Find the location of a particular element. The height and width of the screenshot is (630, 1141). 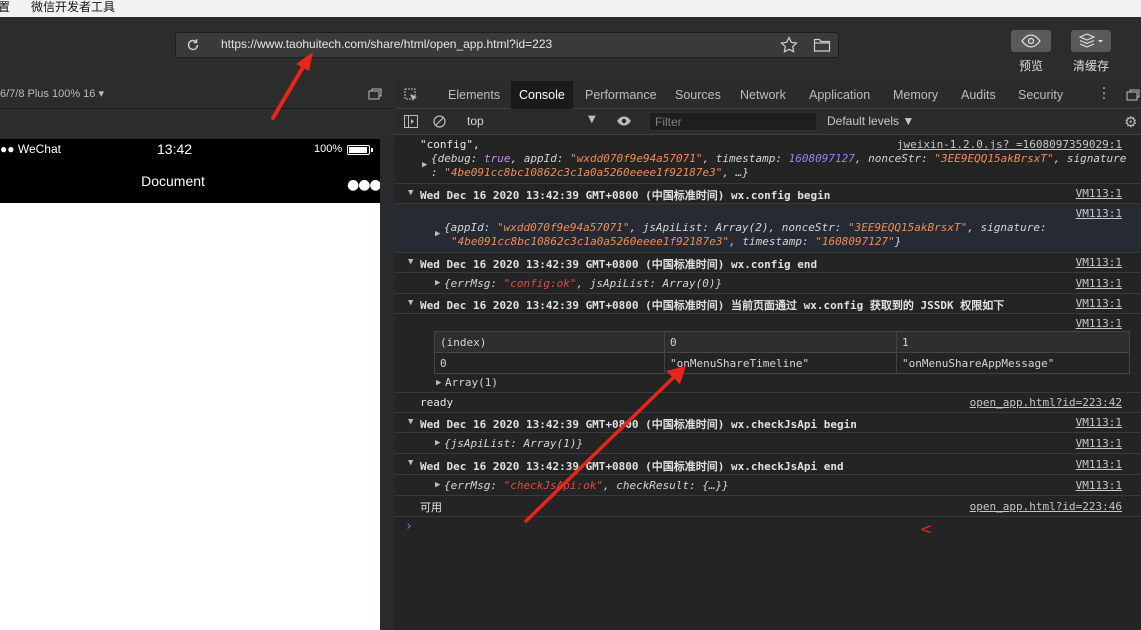

clear-cache-button is located at coordinates (1091, 41).